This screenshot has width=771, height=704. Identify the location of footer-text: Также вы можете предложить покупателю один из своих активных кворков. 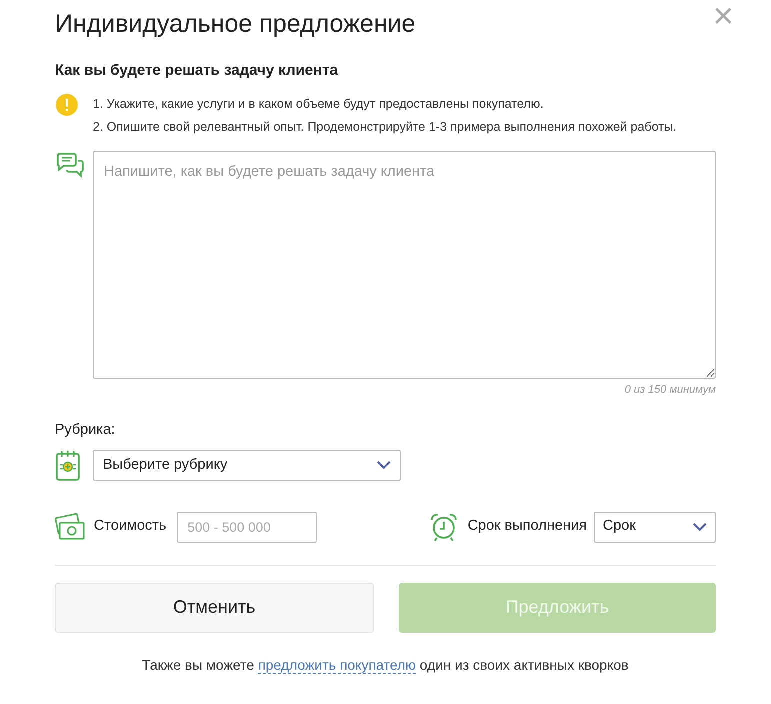
(385, 666).